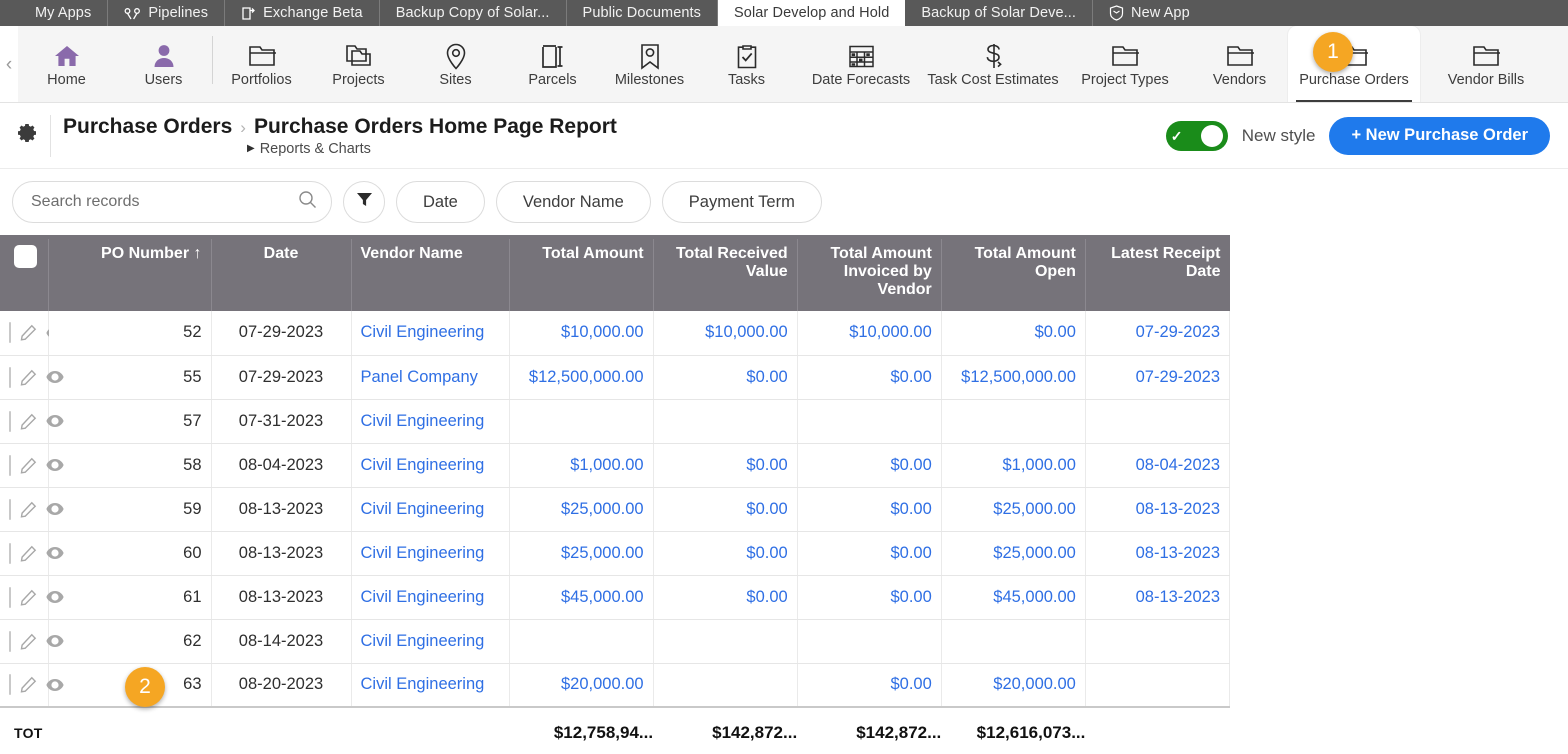 Image resolution: width=1568 pixels, height=754 pixels. What do you see at coordinates (1486, 64) in the screenshot?
I see `nav-item-vendor-bills: Vendor Bills` at bounding box center [1486, 64].